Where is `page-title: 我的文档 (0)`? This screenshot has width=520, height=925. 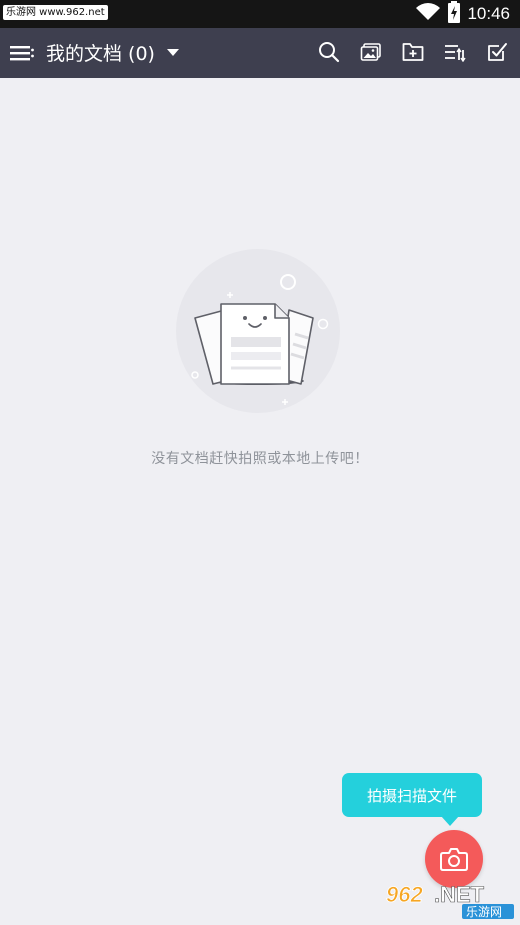
page-title: 我的文档 (0) is located at coordinates (100, 54).